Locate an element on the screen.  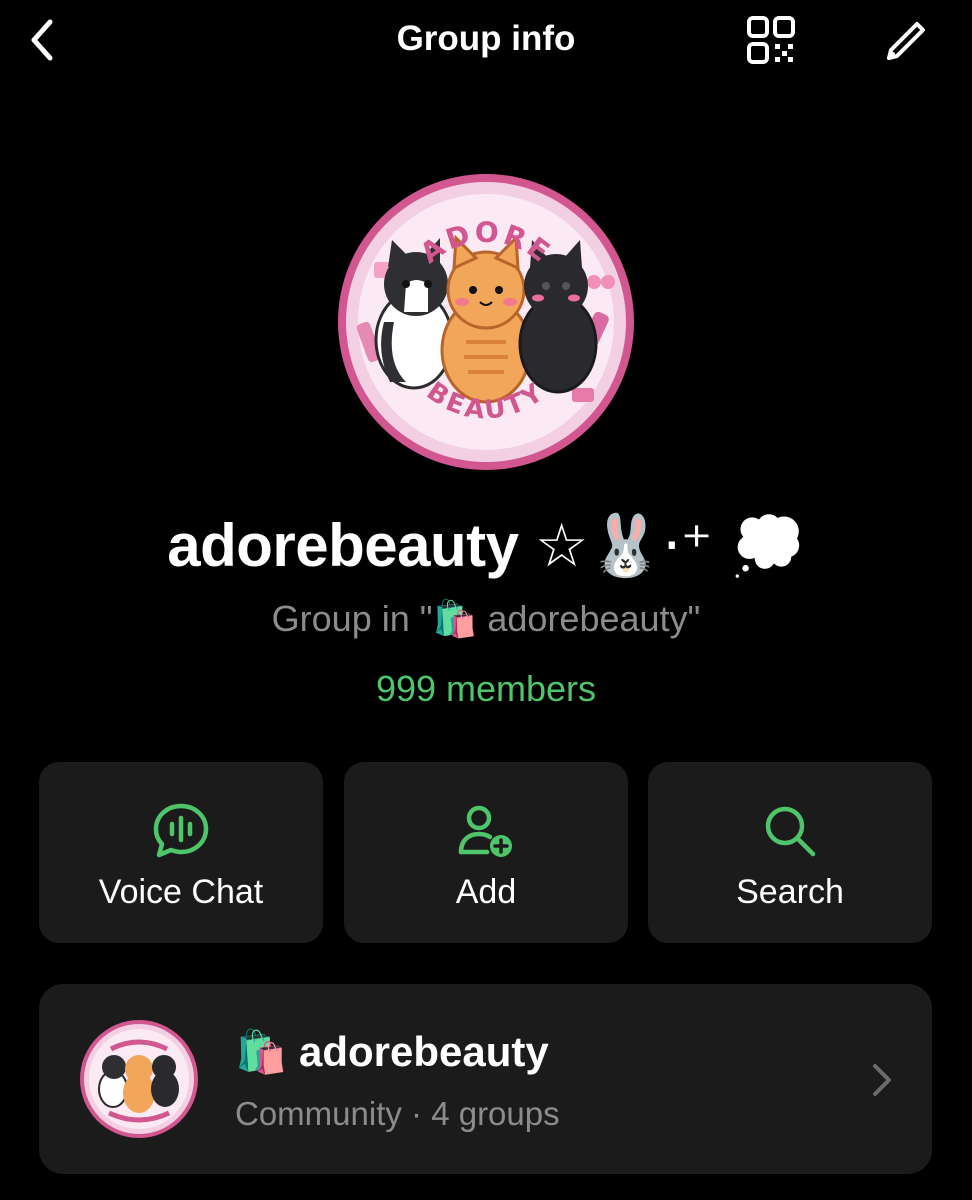
community-avatar is located at coordinates (139, 1079).